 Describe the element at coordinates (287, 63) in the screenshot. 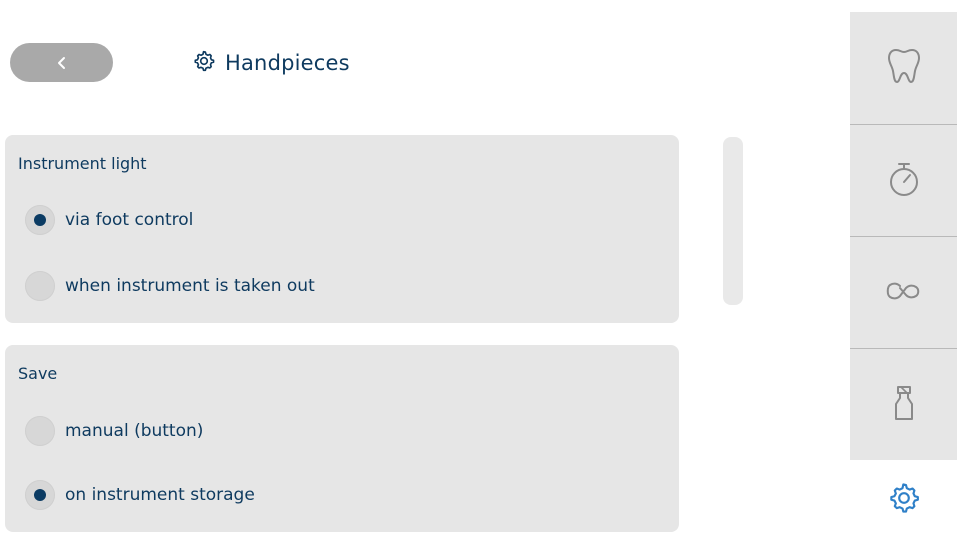

I see `page-title-text: Handpieces` at that location.